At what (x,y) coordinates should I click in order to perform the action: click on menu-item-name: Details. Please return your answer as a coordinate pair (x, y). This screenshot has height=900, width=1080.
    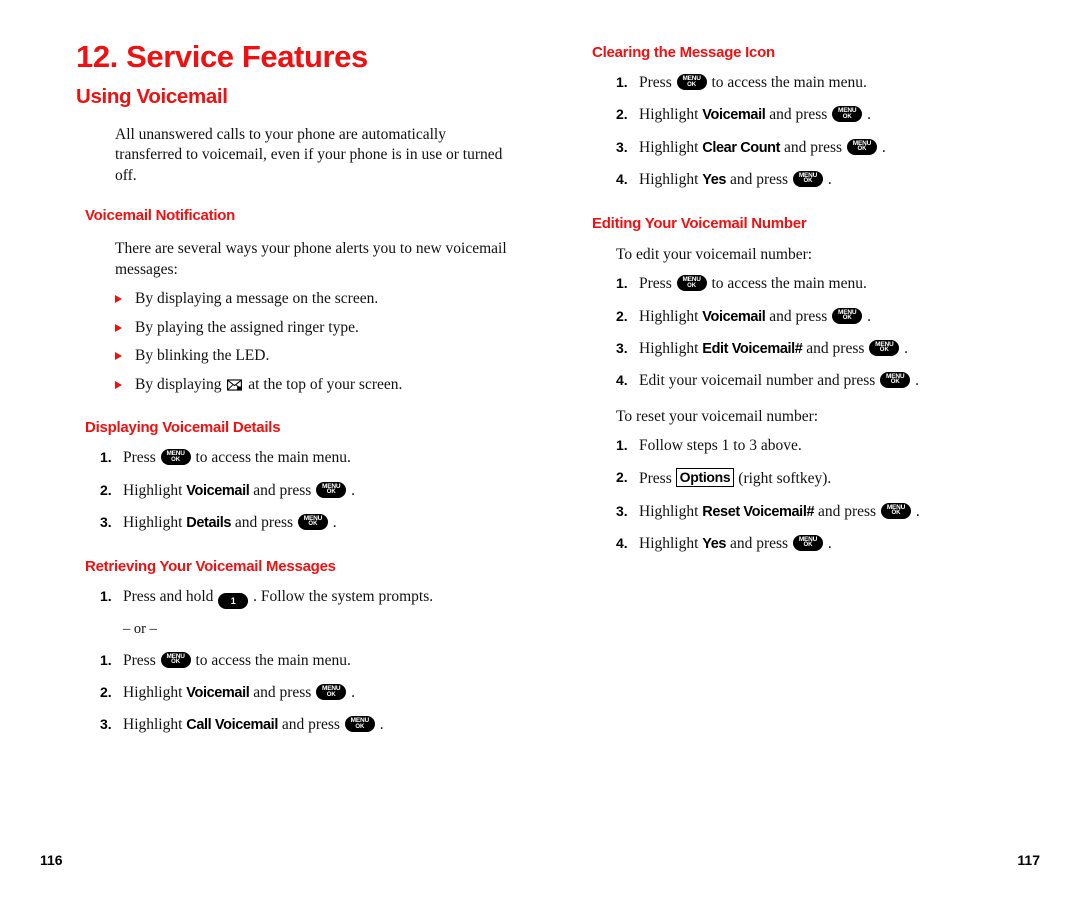
    Looking at the image, I should click on (209, 522).